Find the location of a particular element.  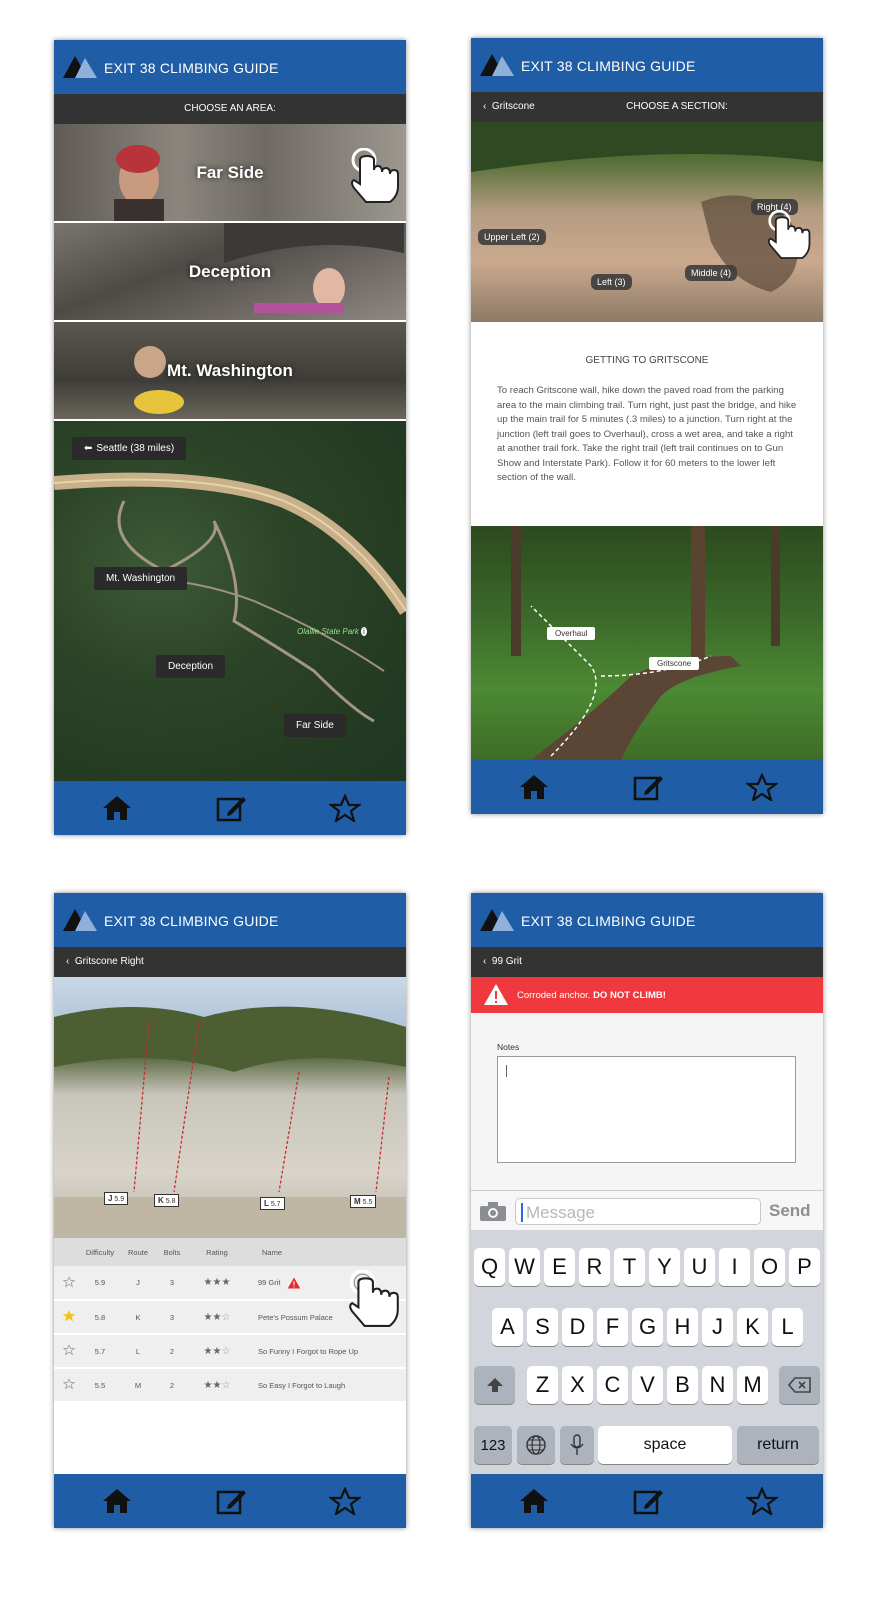

area-tile-deception: Deception is located at coordinates (230, 271).